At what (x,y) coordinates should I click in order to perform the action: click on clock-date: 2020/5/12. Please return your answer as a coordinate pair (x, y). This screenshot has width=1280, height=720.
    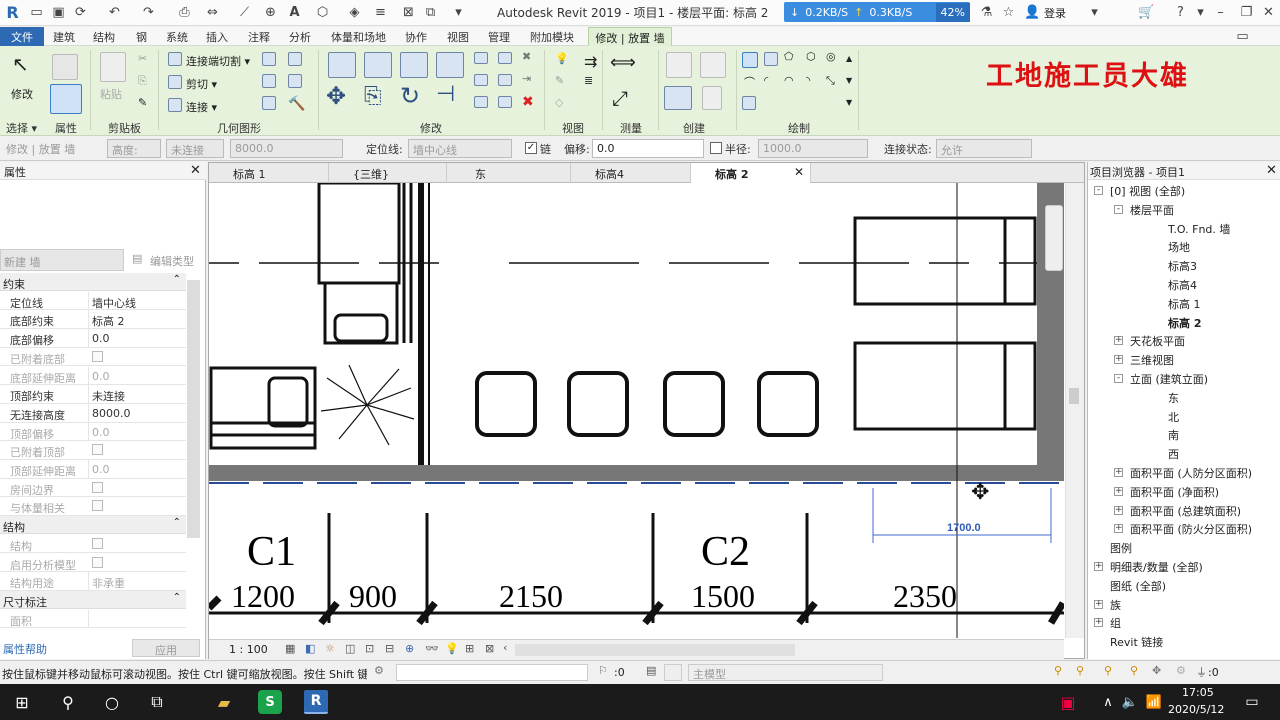
    Looking at the image, I should click on (1196, 709).